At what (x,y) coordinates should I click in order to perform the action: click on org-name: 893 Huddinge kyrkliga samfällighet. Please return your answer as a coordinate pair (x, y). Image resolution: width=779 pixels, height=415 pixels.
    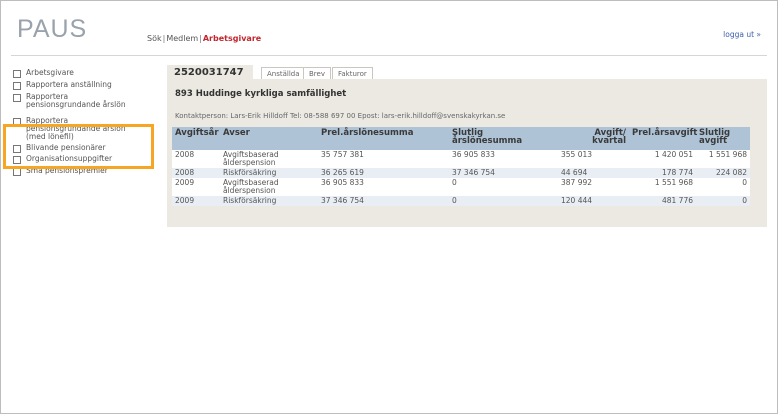
    Looking at the image, I should click on (261, 94).